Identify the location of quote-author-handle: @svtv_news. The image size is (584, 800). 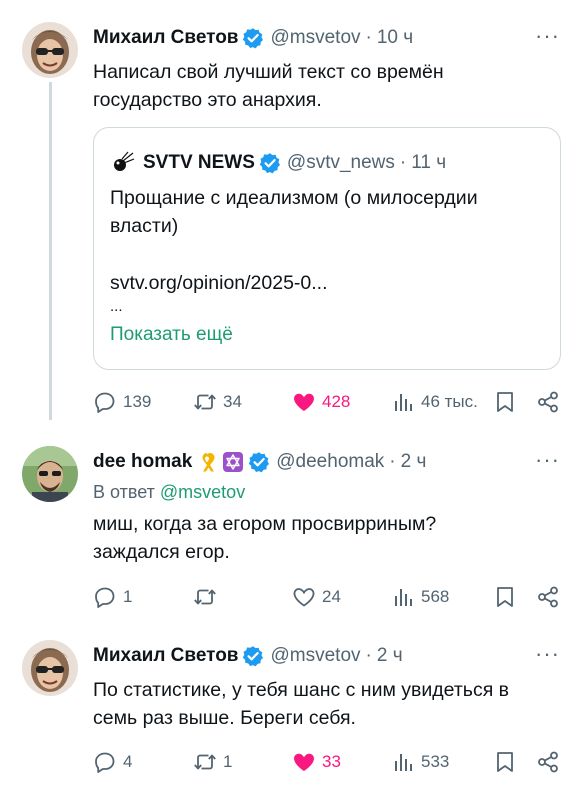
(340, 162).